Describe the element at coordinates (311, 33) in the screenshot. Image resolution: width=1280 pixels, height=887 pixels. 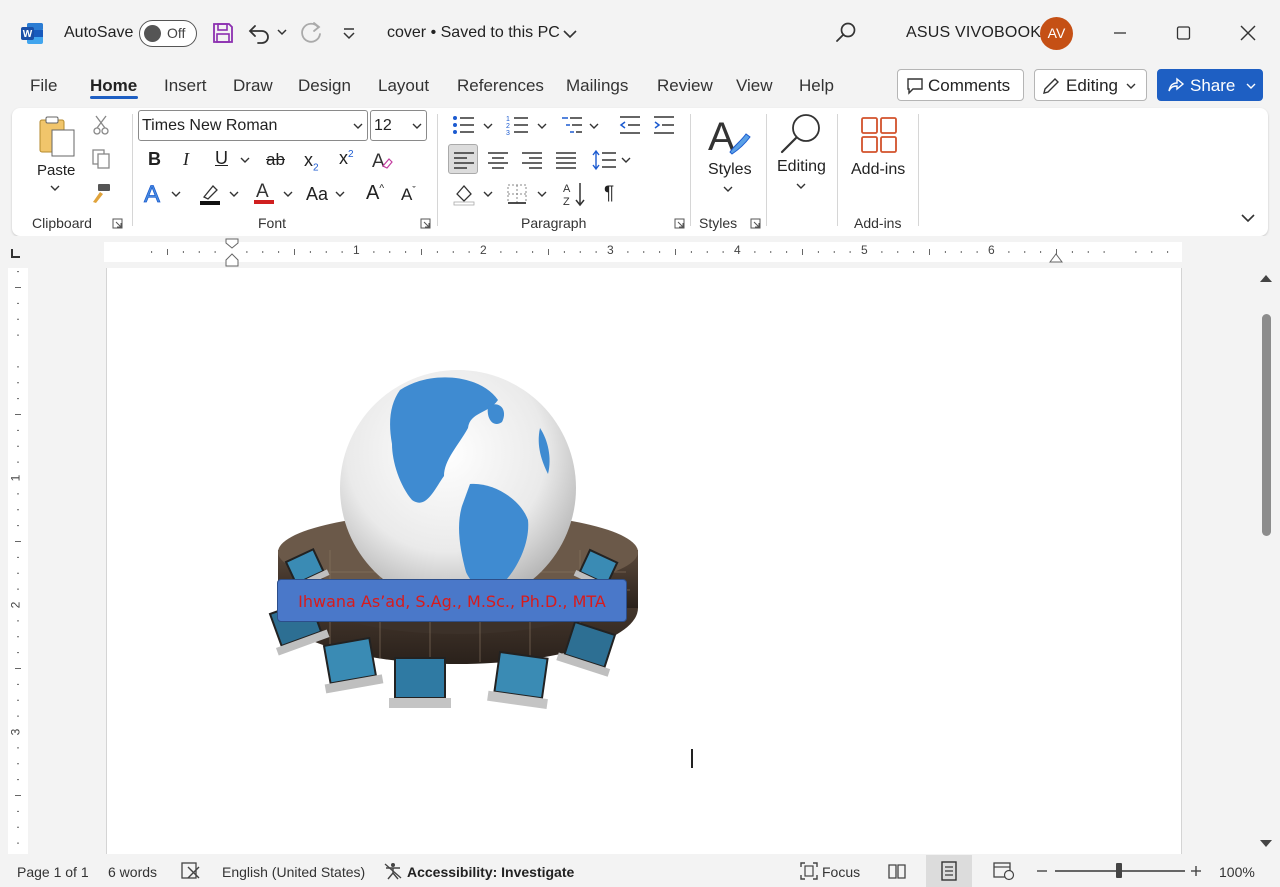
I see `redo-icon` at that location.